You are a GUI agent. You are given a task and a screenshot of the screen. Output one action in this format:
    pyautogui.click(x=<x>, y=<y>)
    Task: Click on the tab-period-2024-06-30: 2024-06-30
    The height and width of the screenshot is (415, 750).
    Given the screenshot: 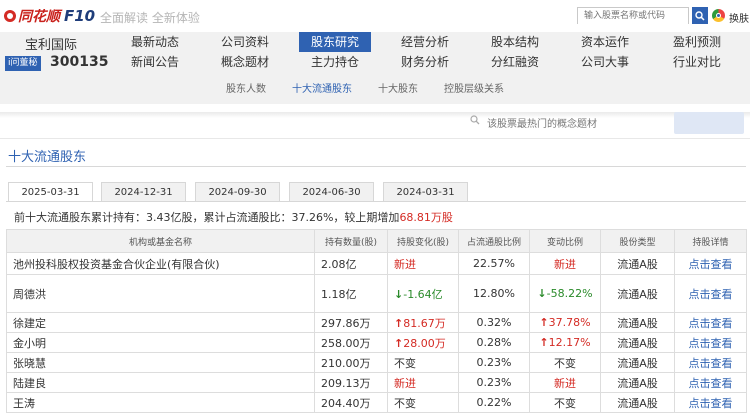 What is the action you would take?
    pyautogui.click(x=331, y=191)
    